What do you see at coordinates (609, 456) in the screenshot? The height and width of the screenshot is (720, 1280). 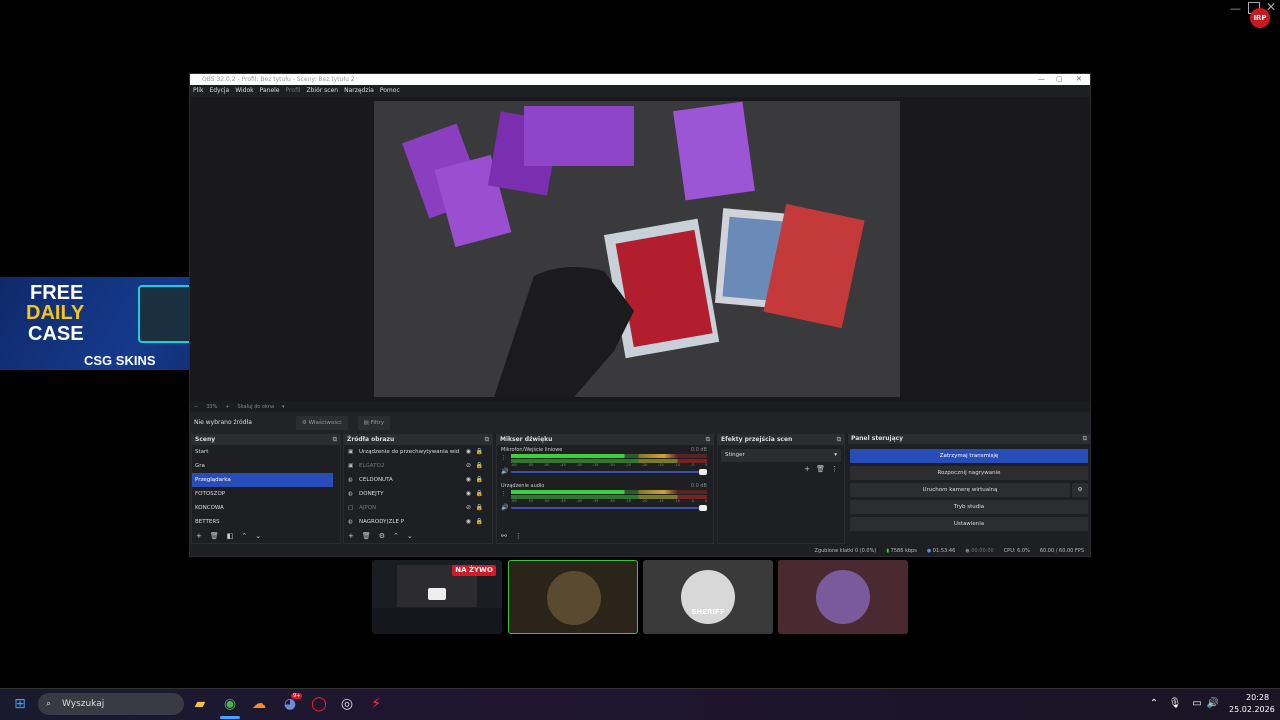 I see `volume-meter` at bounding box center [609, 456].